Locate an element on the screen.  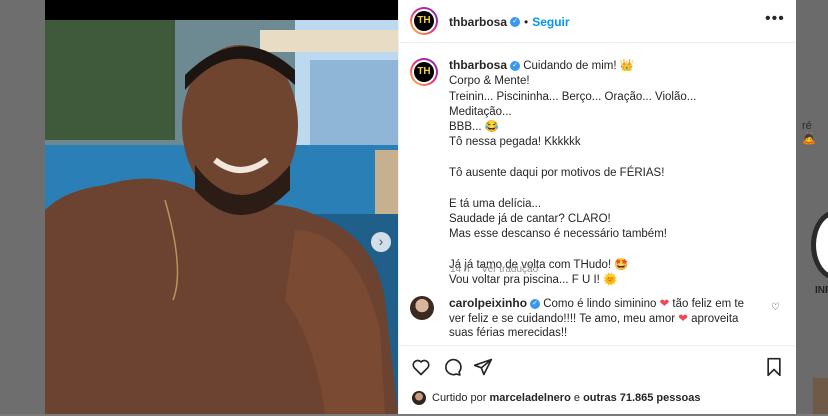
post-header: TH thbarbosa ✓ • Seguir ••• is located at coordinates (597, 21).